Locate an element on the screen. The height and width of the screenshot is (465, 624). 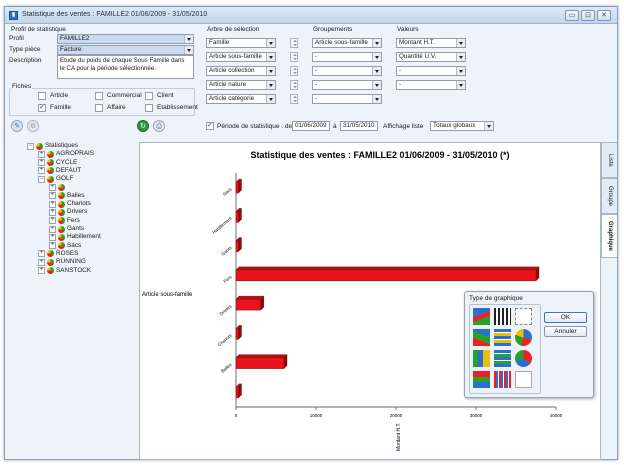
groupement-select-2: - is located at coordinates (347, 57).